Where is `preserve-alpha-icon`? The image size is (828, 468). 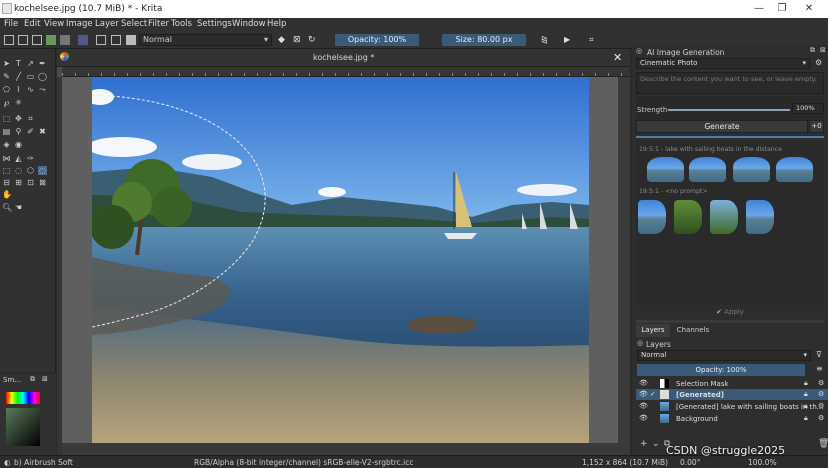
preserve-alpha-icon is located at coordinates (116, 40).